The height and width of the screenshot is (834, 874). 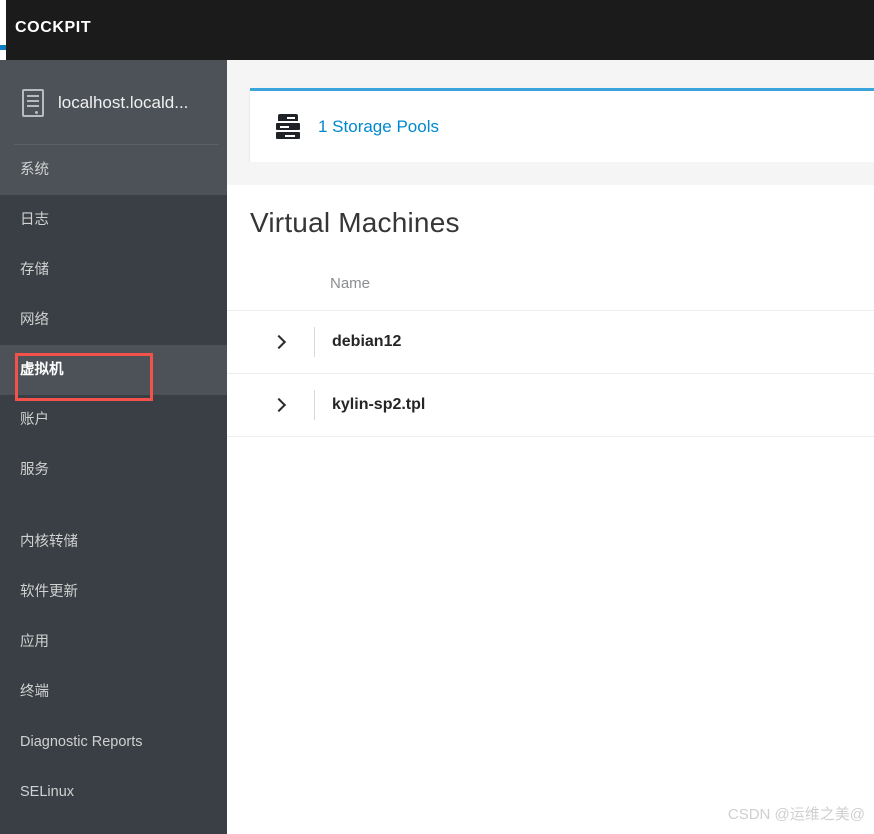 What do you see at coordinates (113, 420) in the screenshot?
I see `sidebar-item-accounts: 账户` at bounding box center [113, 420].